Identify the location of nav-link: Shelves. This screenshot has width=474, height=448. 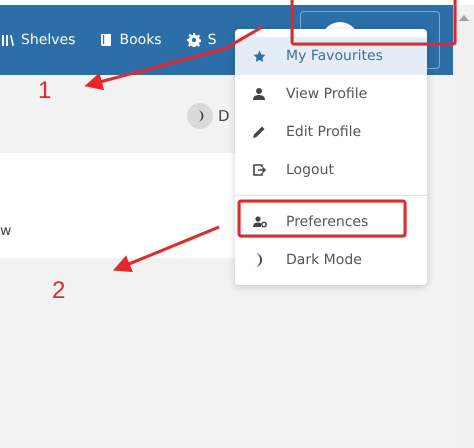
(48, 40).